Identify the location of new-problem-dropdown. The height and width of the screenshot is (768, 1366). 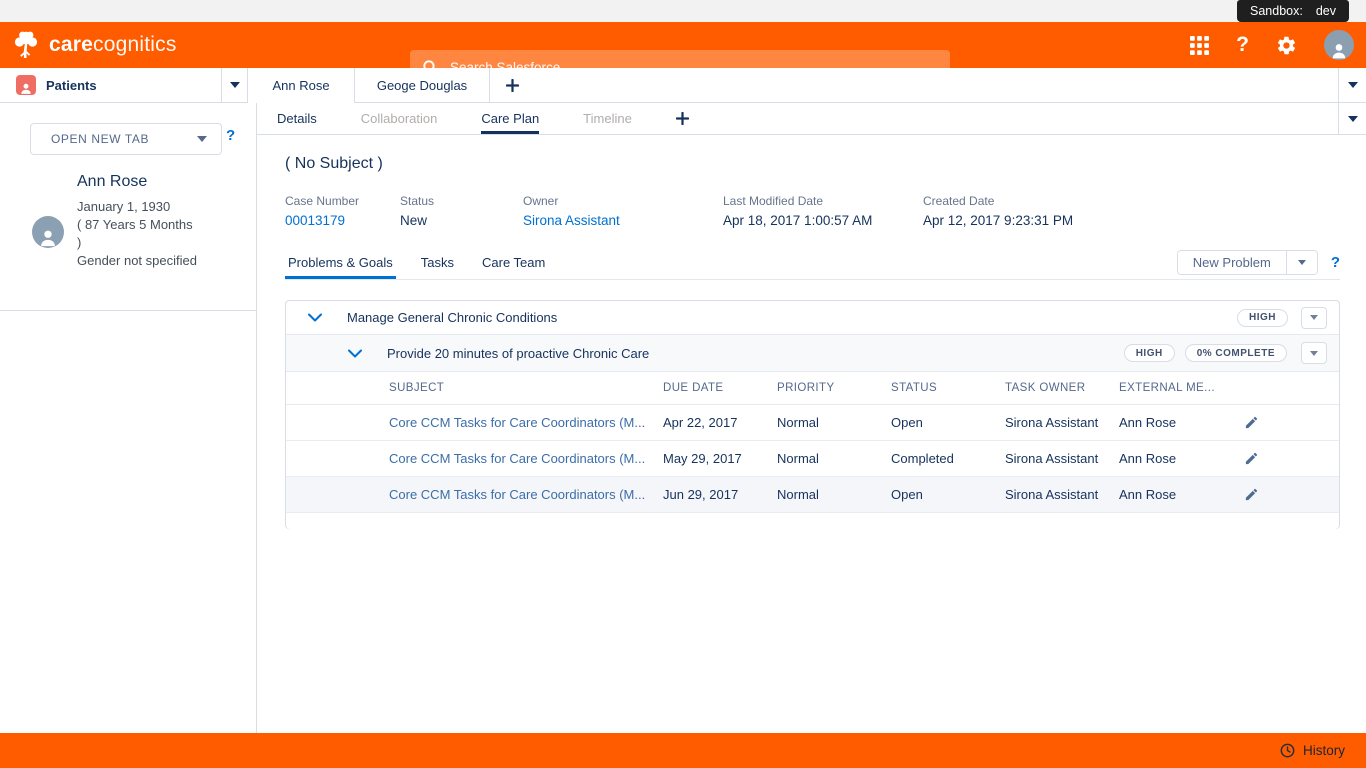
(1301, 262).